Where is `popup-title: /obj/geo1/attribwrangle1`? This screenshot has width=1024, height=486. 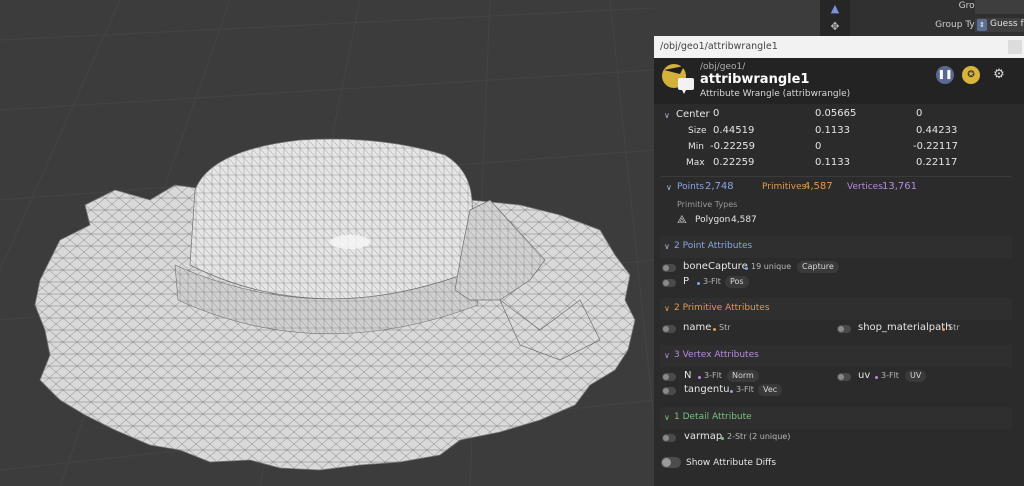
popup-title: /obj/geo1/attribwrangle1 is located at coordinates (719, 46).